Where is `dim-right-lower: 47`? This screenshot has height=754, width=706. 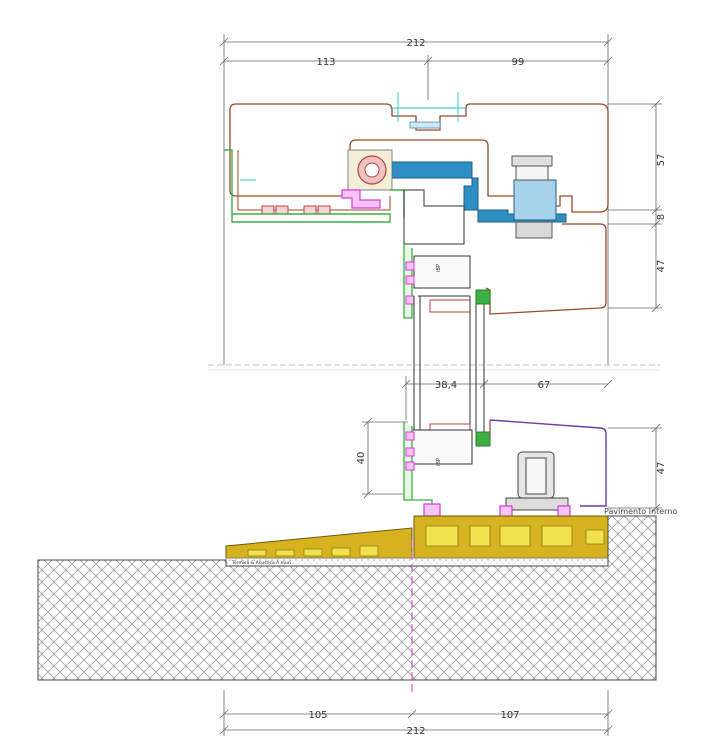 dim-right-lower: 47 is located at coordinates (661, 468).